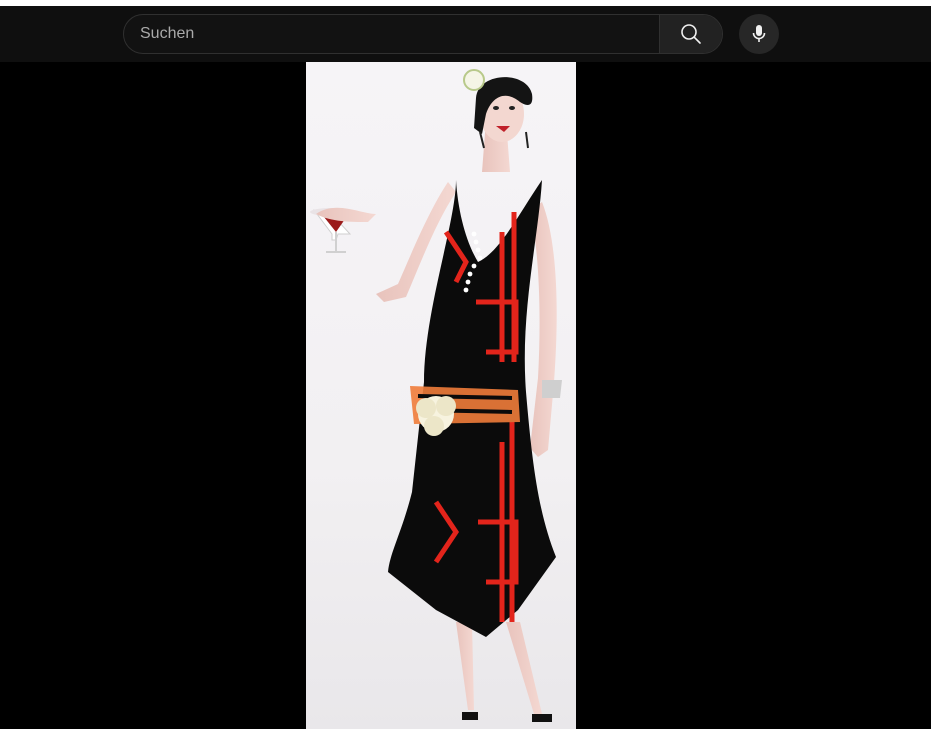 This screenshot has width=931, height=730. What do you see at coordinates (465, 666) in the screenshot?
I see `left-leg` at bounding box center [465, 666].